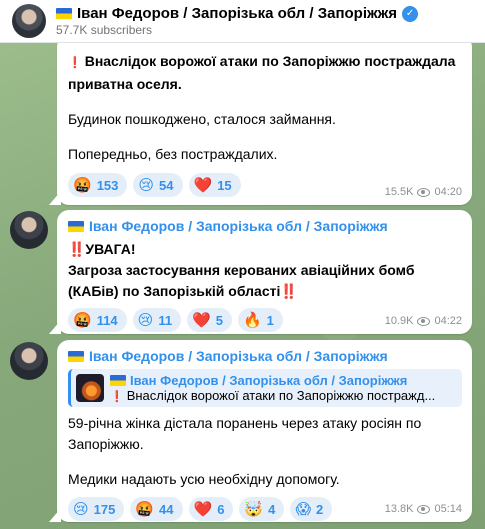  What do you see at coordinates (98, 185) in the screenshot?
I see `reaction-button: 🤬 153` at bounding box center [98, 185].